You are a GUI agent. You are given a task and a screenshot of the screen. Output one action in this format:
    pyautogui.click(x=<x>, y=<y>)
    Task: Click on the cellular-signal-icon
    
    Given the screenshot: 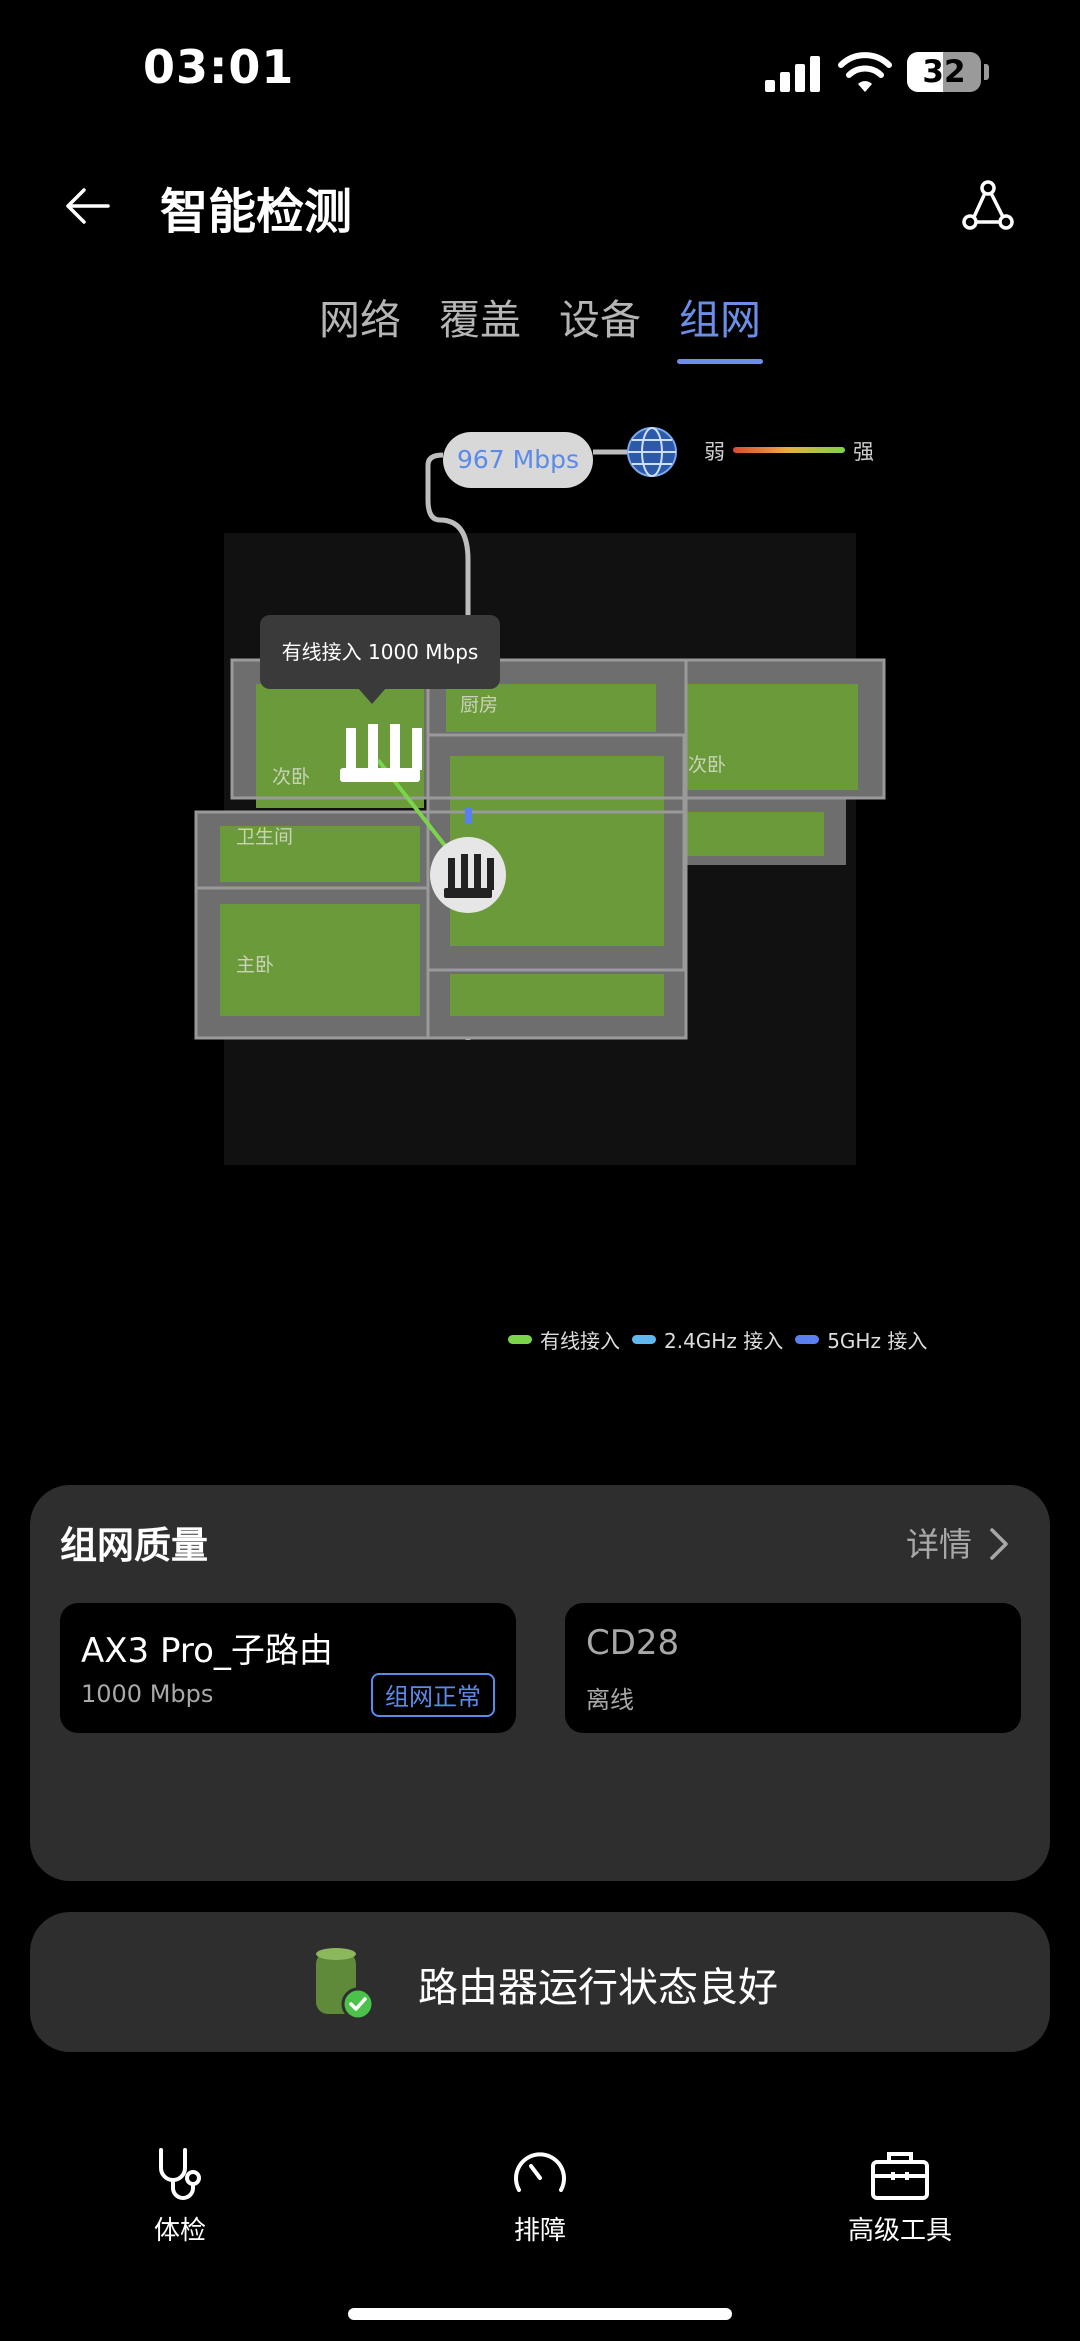 What is the action you would take?
    pyautogui.click(x=794, y=74)
    